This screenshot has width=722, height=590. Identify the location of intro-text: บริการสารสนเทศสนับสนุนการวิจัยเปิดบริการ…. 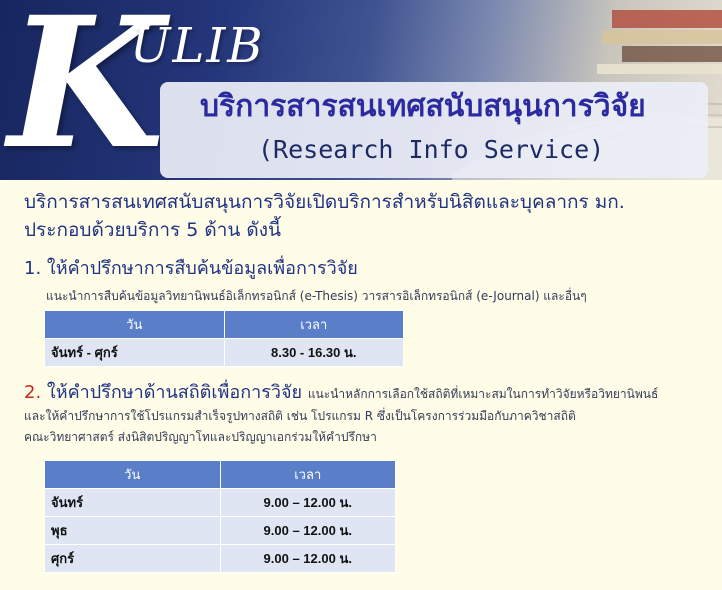
(364, 216).